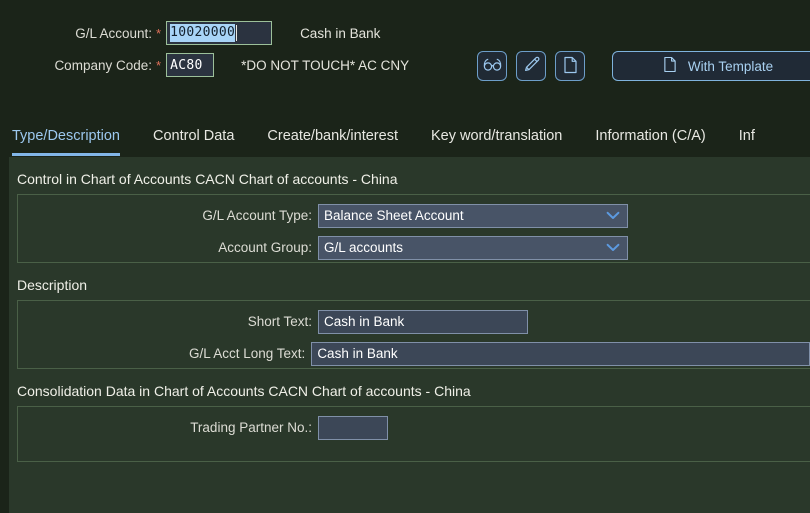 Image resolution: width=810 pixels, height=513 pixels. I want to click on field-row: Trading Partner No.:, so click(414, 427).